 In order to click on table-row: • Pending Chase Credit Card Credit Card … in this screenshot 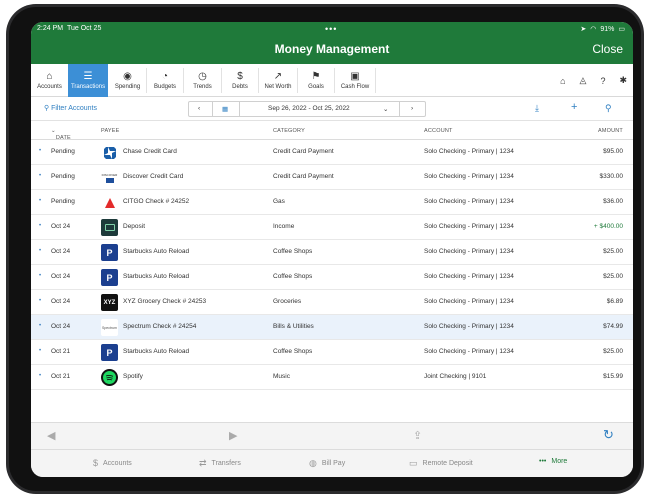, I will do `click(332, 152)`.